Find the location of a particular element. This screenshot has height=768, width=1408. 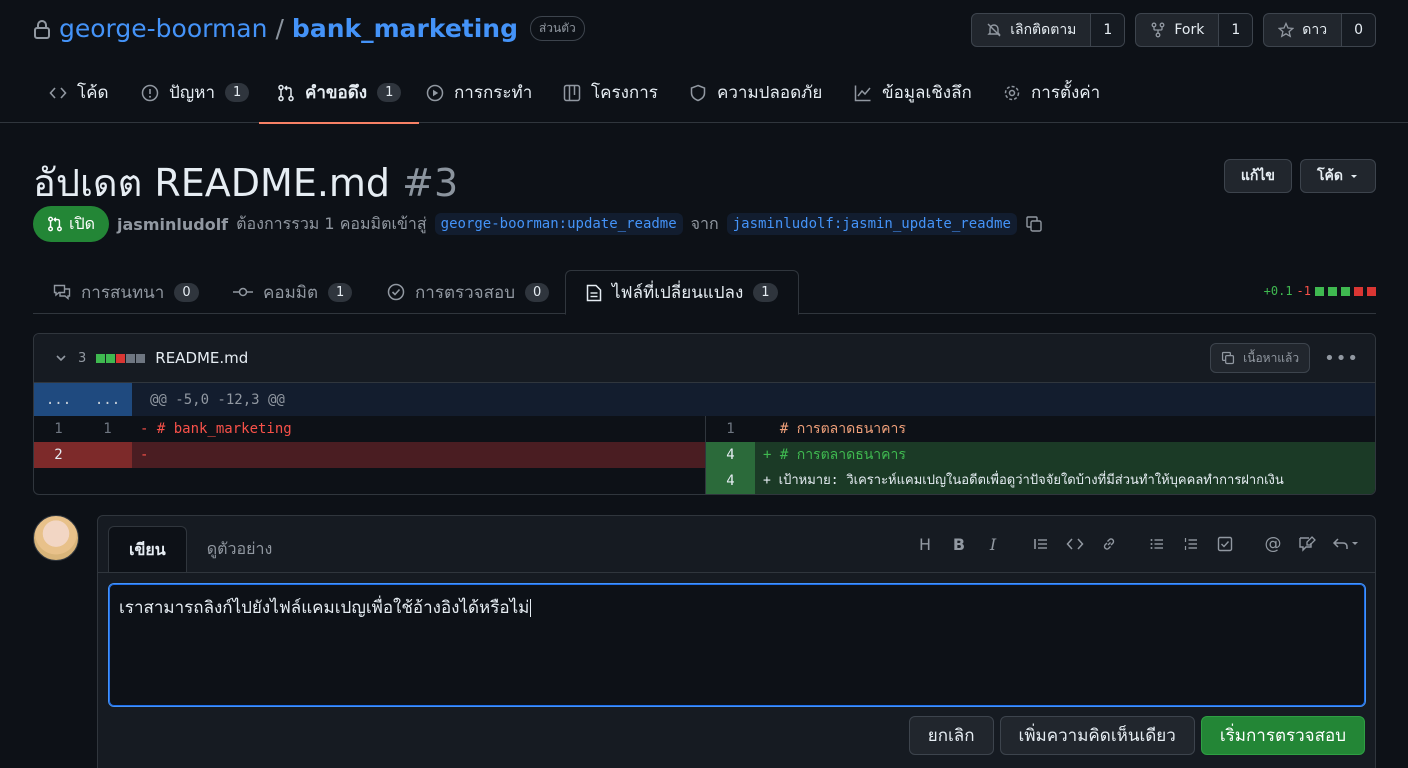

line-number is located at coordinates (107, 455).